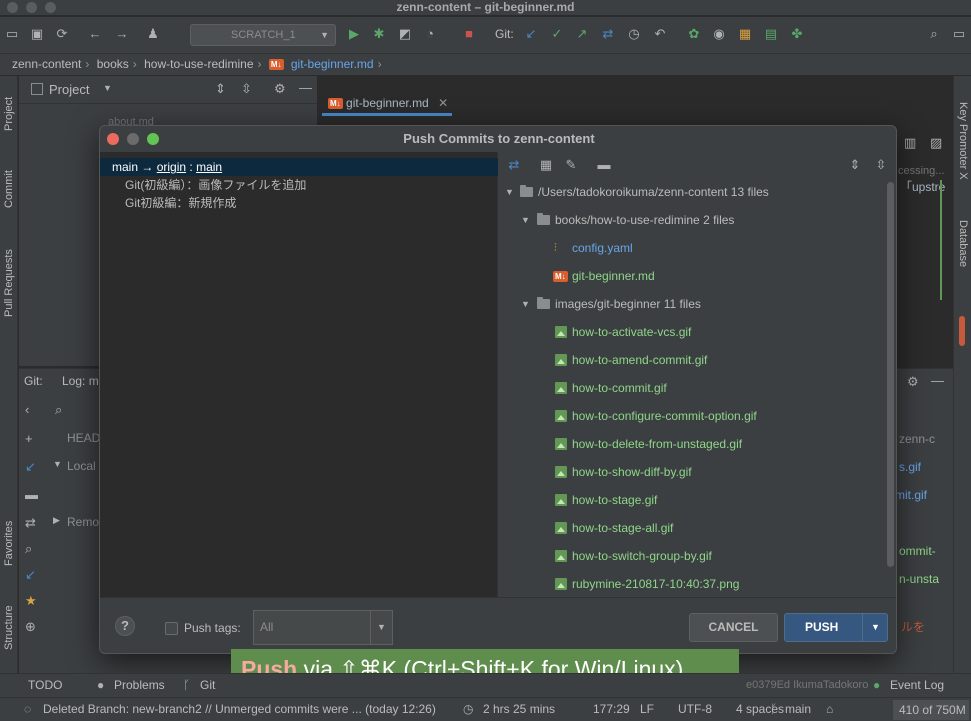 The height and width of the screenshot is (721, 971). I want to click on tree-file-row: ⫶ config.yaml, so click(691, 248).